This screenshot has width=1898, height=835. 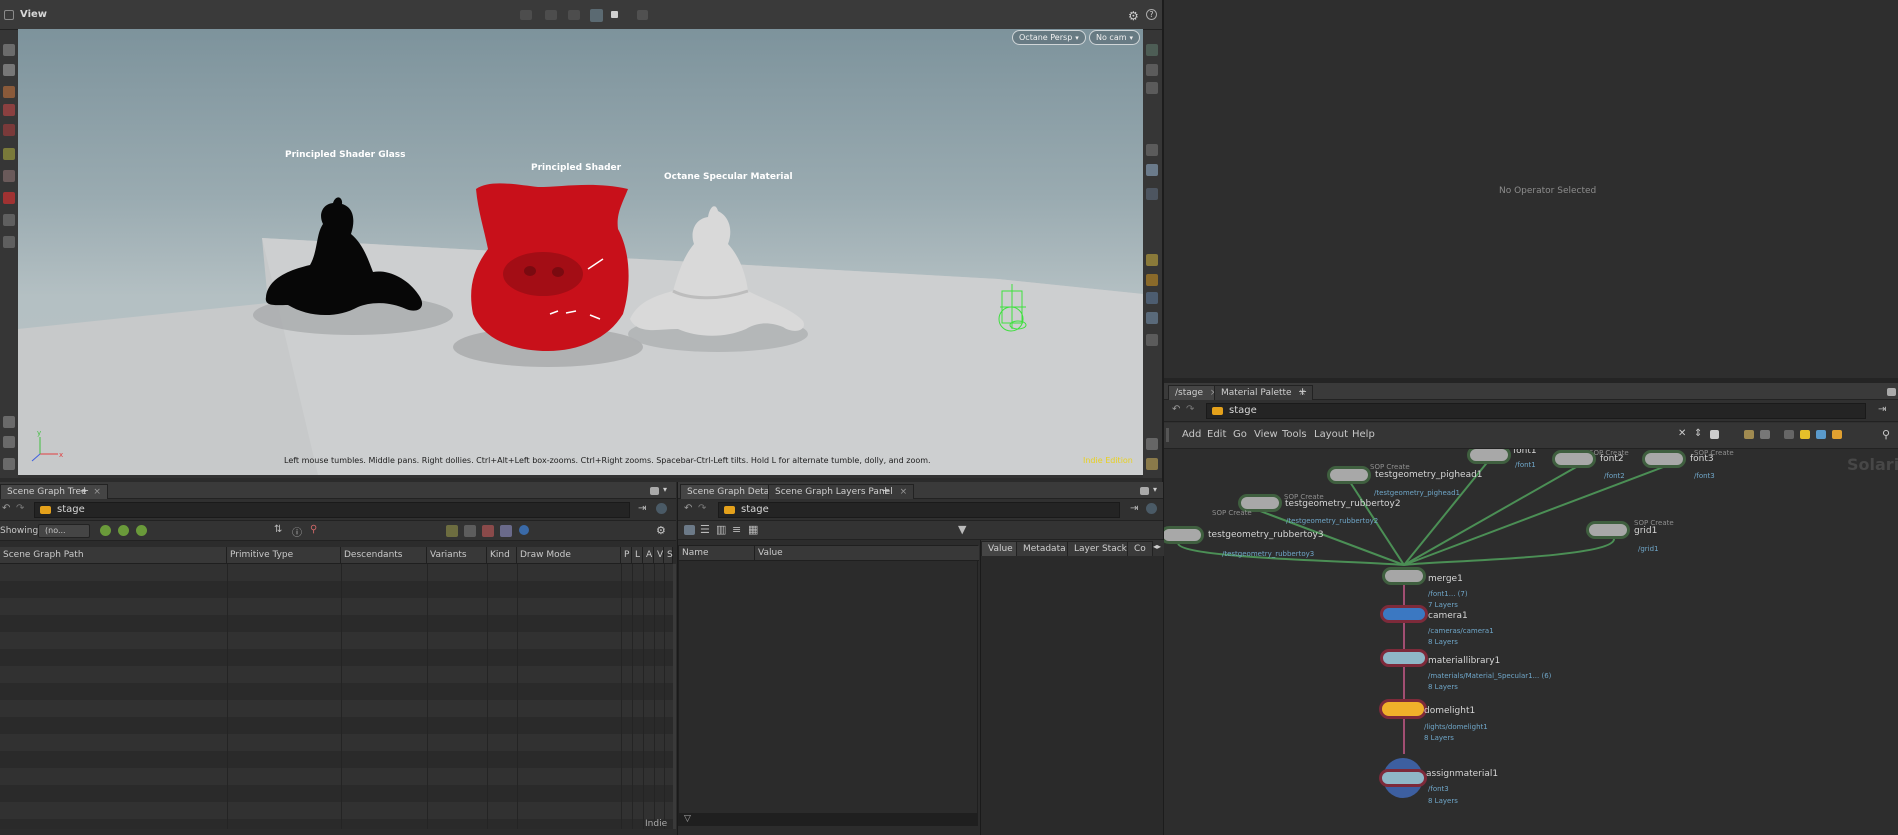 I want to click on wrench-icon: ✕, so click(x=1682, y=433).